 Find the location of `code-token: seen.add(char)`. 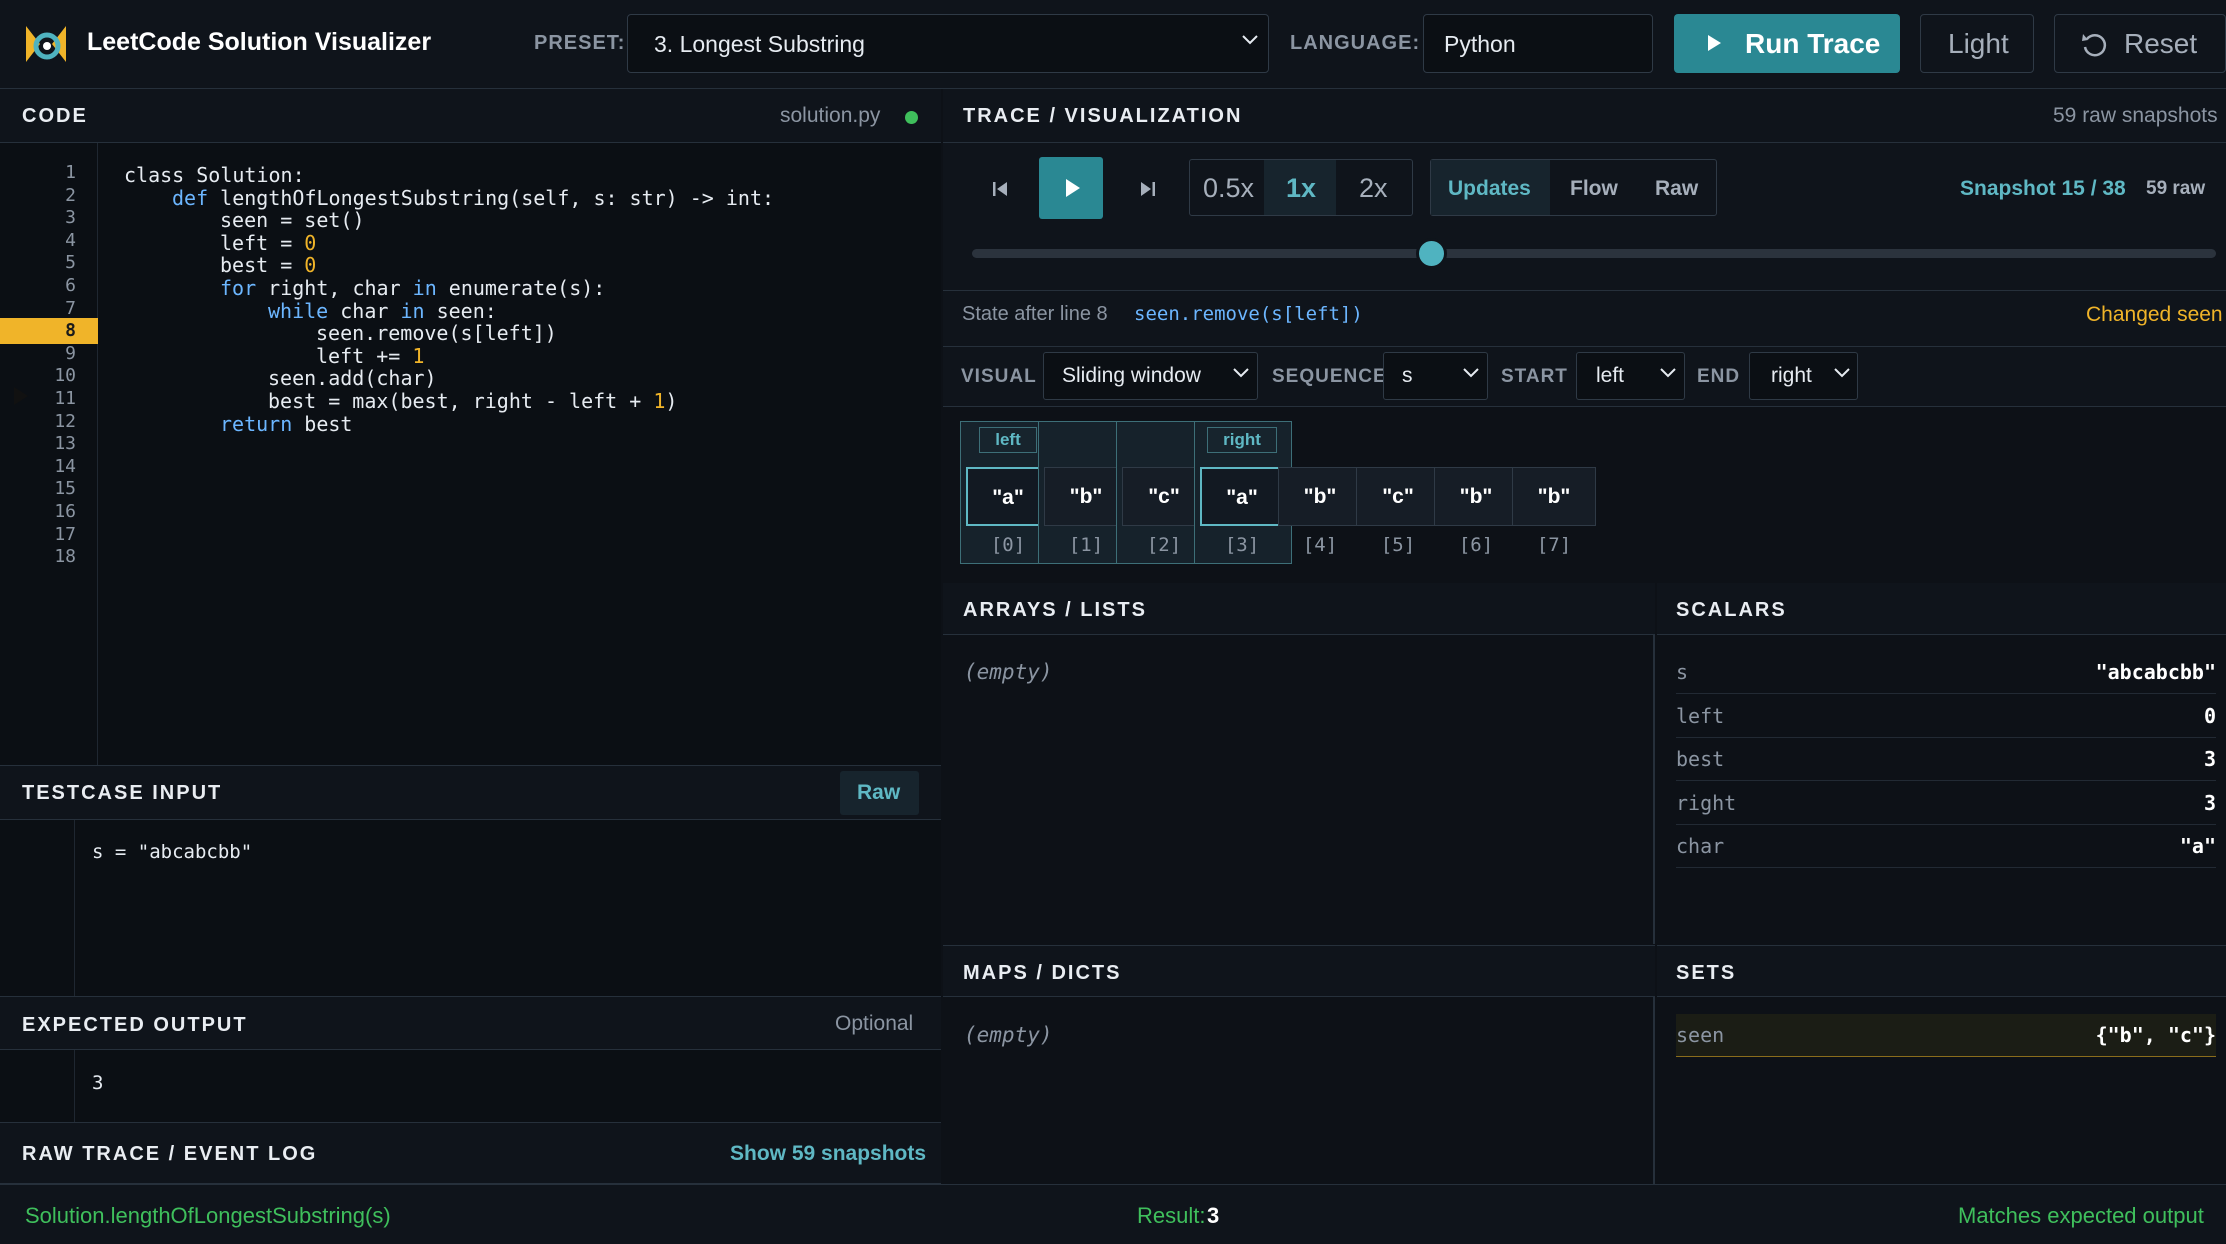

code-token: seen.add(char) is located at coordinates (352, 378).